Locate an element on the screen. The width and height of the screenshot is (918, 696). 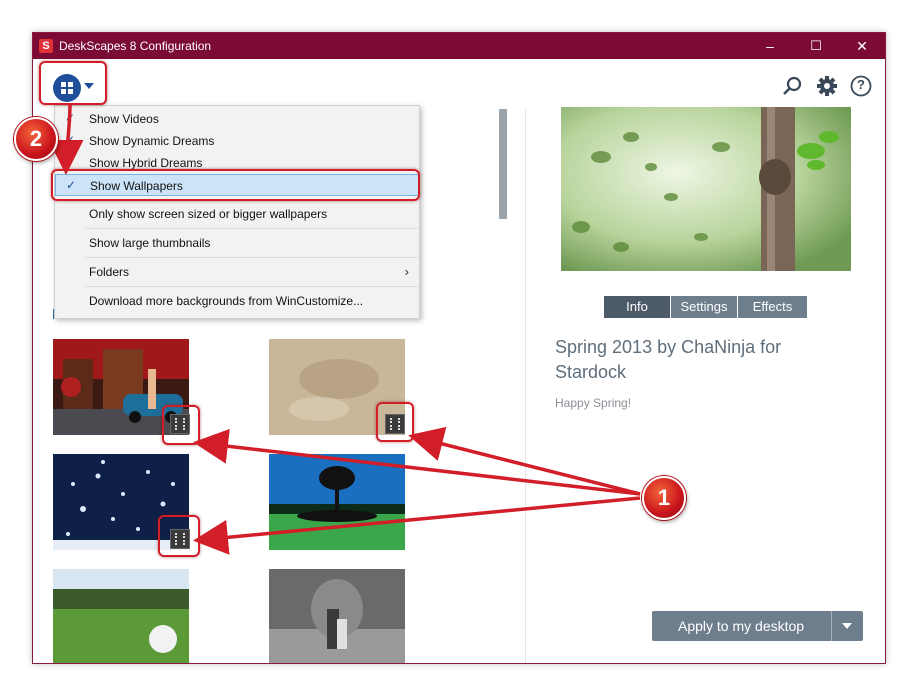
tab-settings: Settings is located at coordinates (704, 307).